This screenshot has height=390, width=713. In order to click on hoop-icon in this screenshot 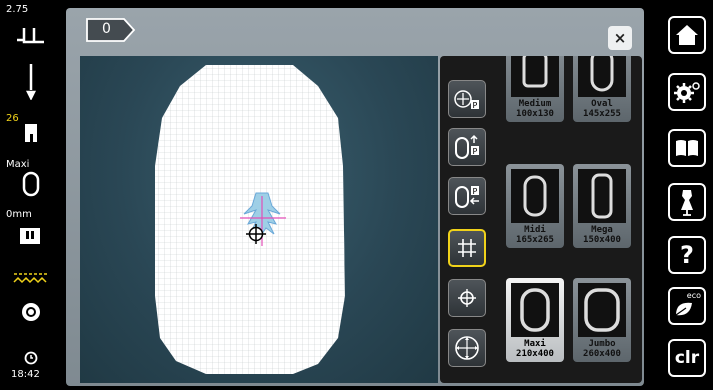, I will do `click(31, 184)`.